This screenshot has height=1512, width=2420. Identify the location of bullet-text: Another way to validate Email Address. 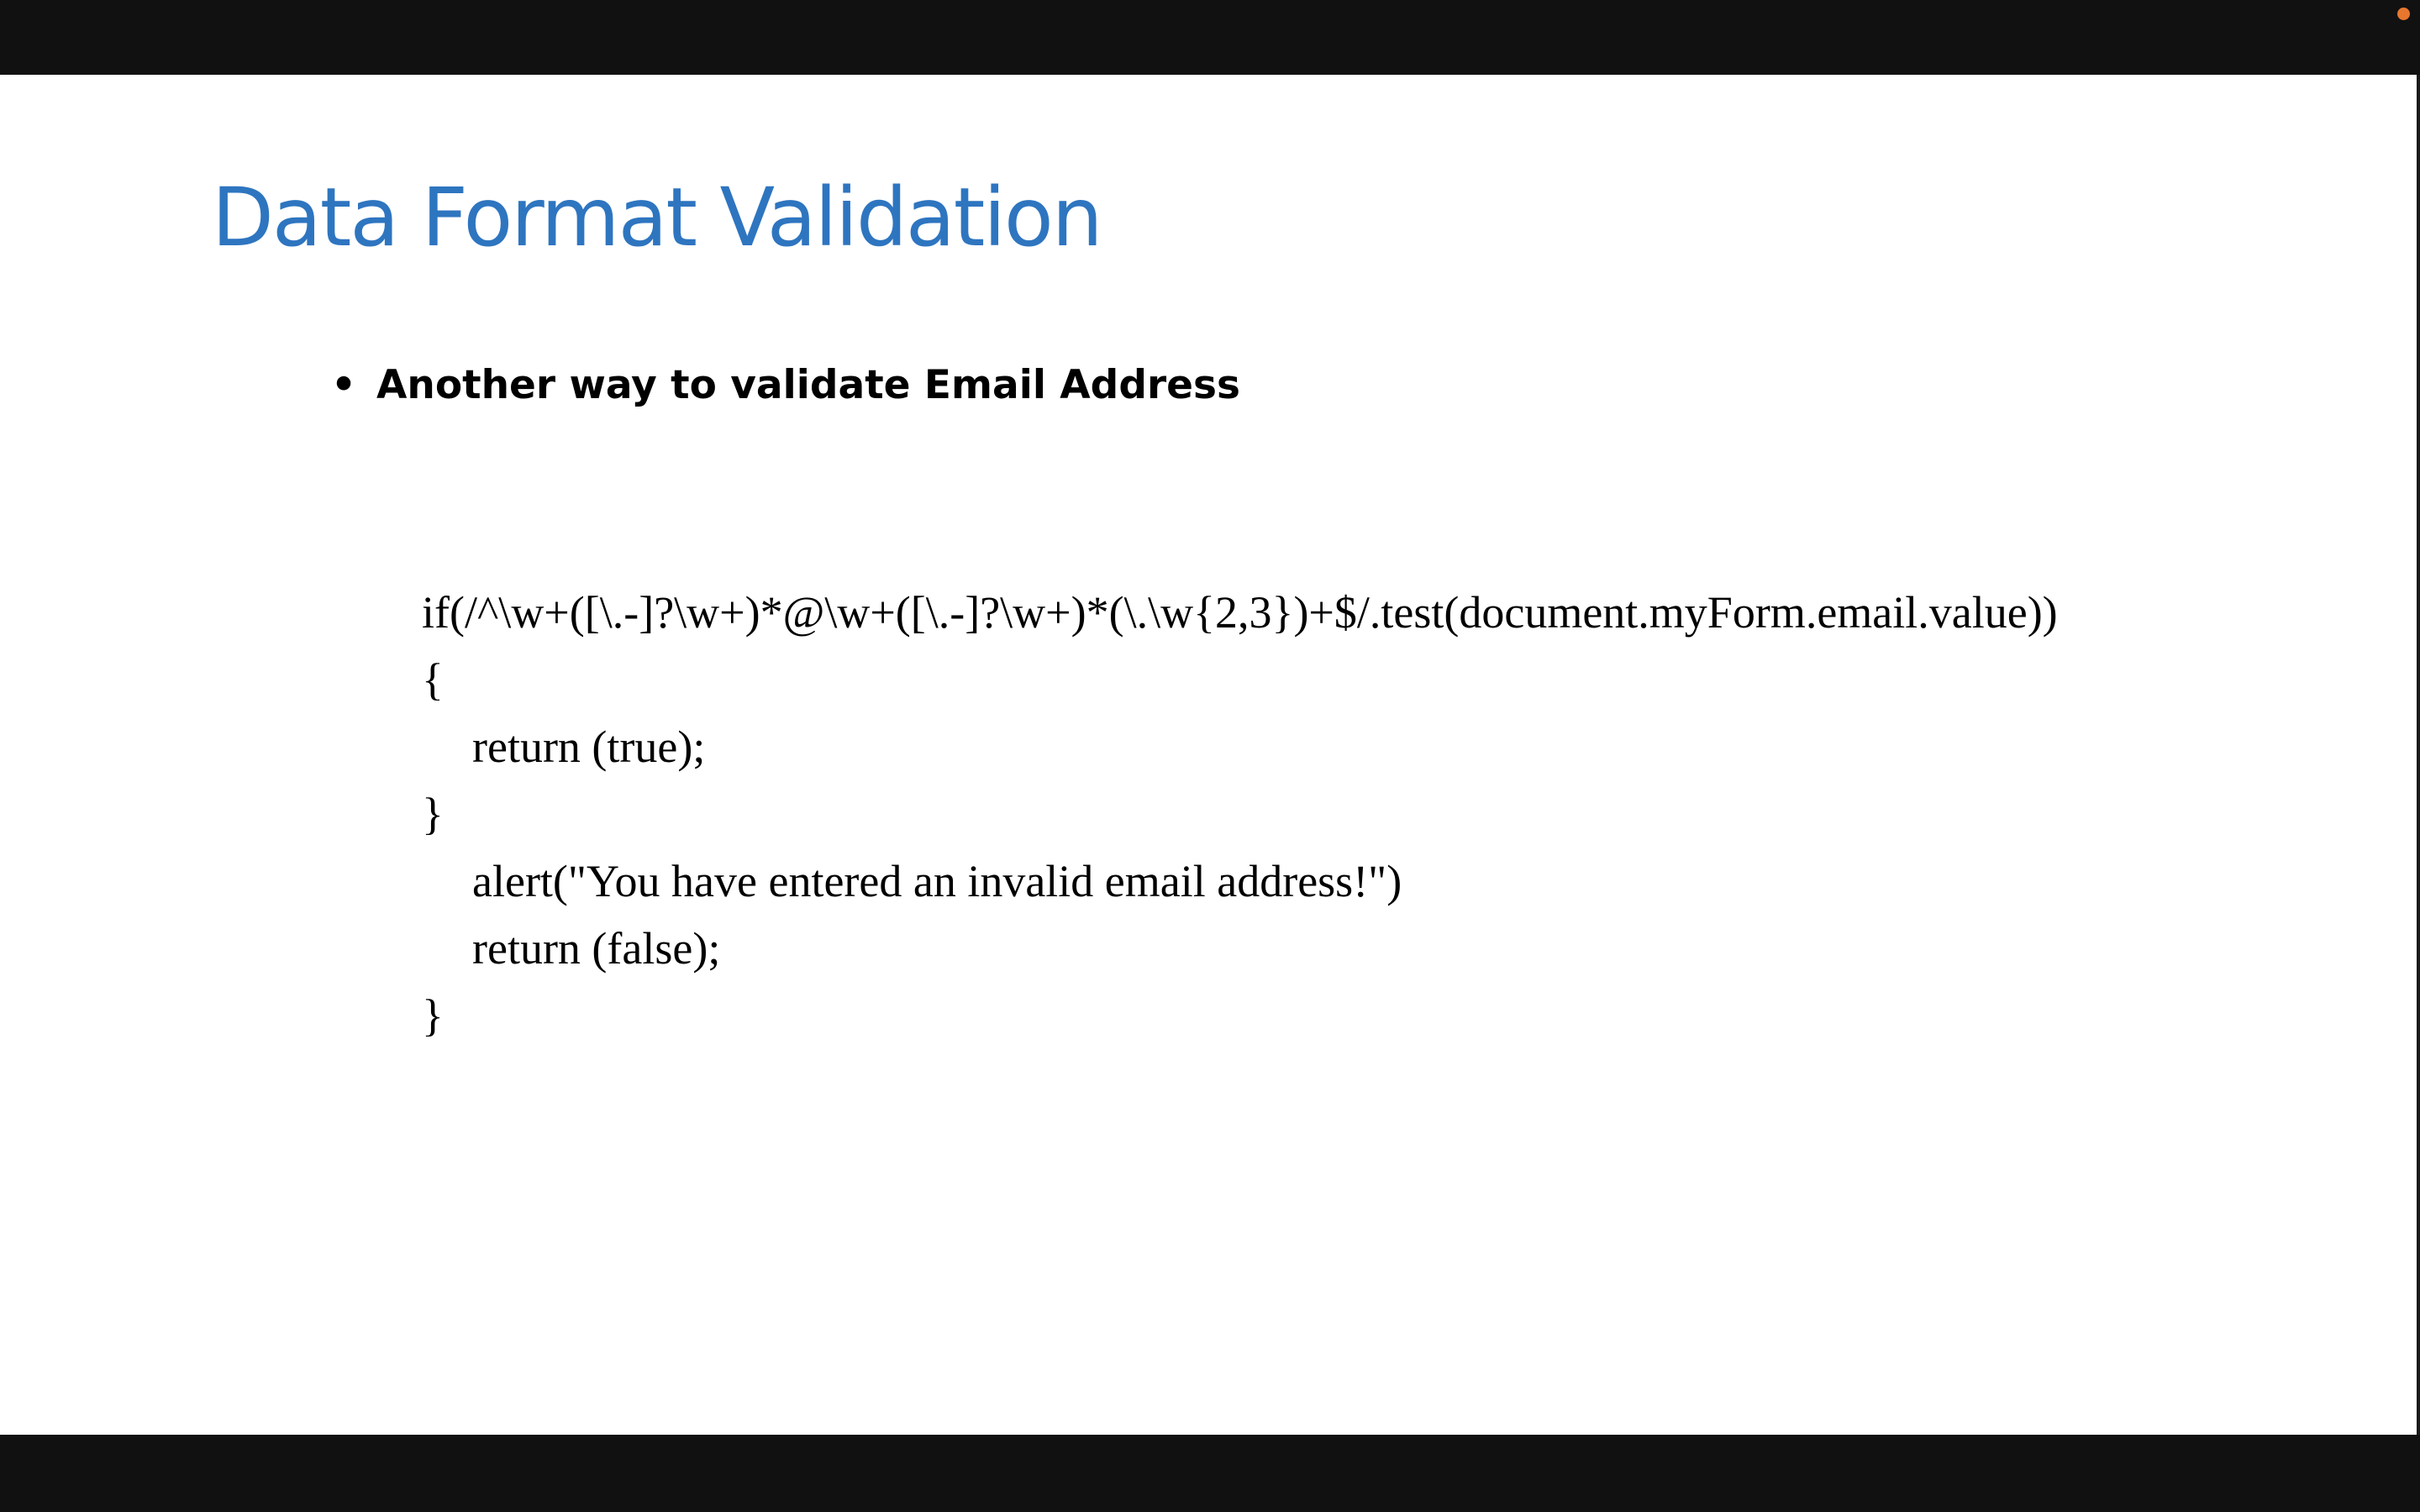
(808, 385).